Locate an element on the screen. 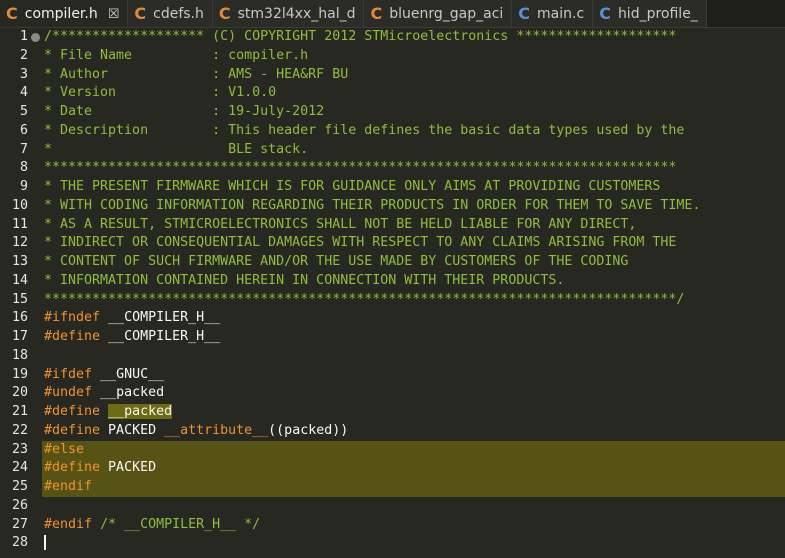 This screenshot has width=785, height=558. code-line: 3 * Author : AMS - HEA&RF BU is located at coordinates (392, 75).